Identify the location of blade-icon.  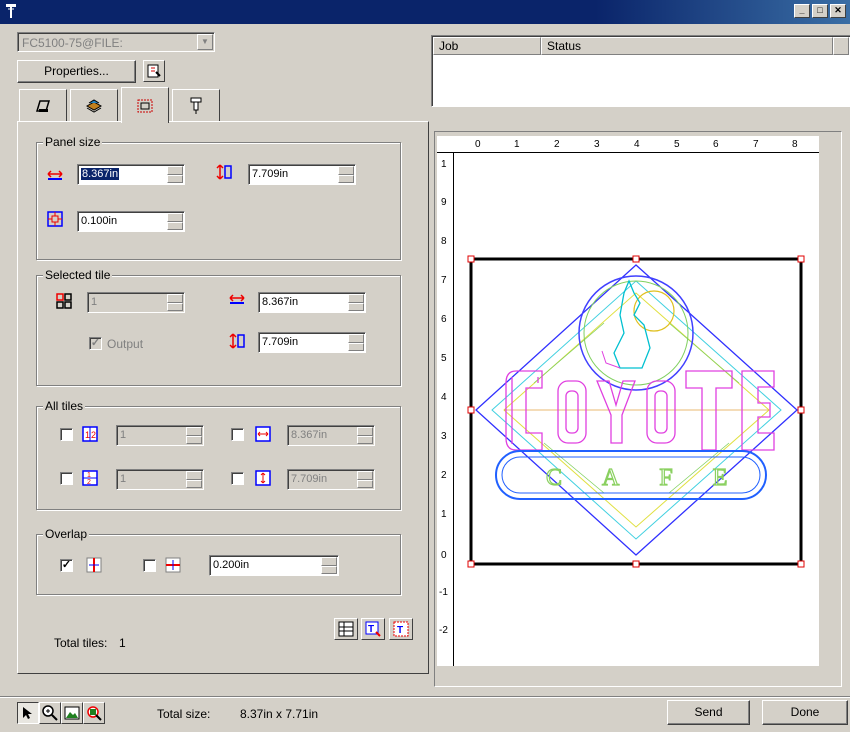
(196, 105).